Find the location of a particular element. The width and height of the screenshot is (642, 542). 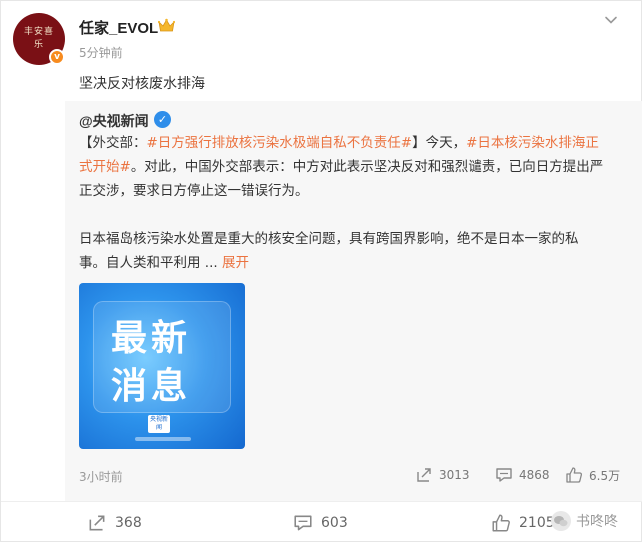

news-image-title-2: 消息 is located at coordinates (151, 386).